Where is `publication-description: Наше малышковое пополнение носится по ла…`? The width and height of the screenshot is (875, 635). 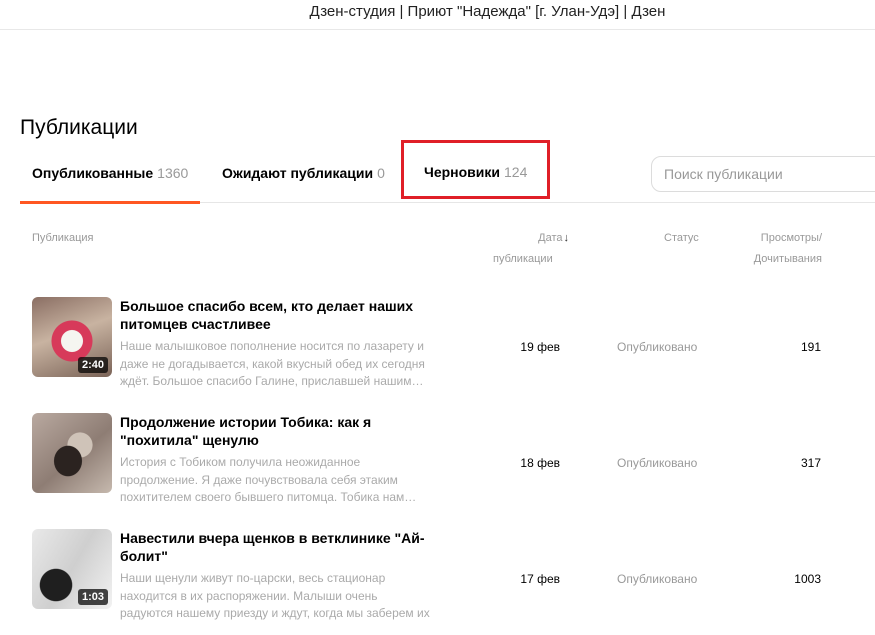 publication-description: Наше малышковое пополнение носится по ла… is located at coordinates (272, 363).